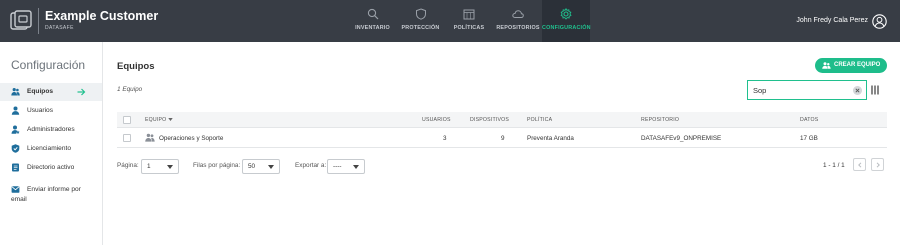 The width and height of the screenshot is (900, 245). Describe the element at coordinates (550, 138) in the screenshot. I see `cell-politica: Preventa Aranda` at that location.